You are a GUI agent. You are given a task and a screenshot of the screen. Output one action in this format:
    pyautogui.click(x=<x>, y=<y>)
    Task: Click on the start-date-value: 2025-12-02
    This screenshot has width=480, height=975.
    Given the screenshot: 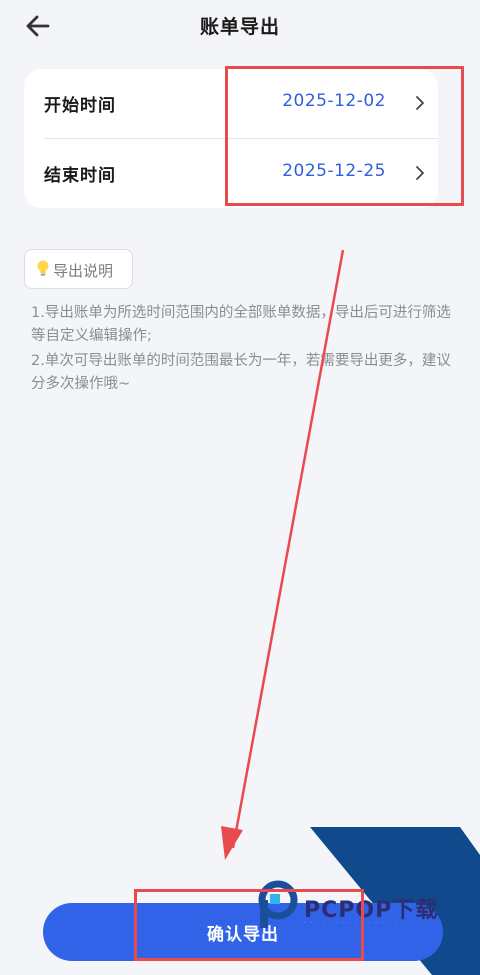 What is the action you would take?
    pyautogui.click(x=334, y=101)
    